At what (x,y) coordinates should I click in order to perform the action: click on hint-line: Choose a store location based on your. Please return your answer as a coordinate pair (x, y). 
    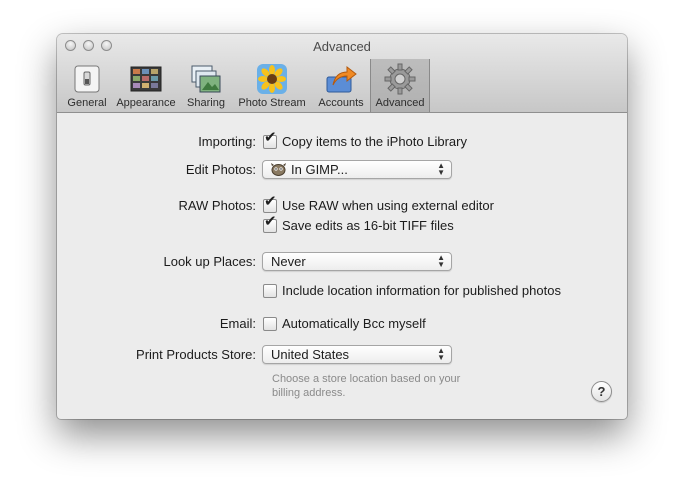
    Looking at the image, I should click on (366, 379).